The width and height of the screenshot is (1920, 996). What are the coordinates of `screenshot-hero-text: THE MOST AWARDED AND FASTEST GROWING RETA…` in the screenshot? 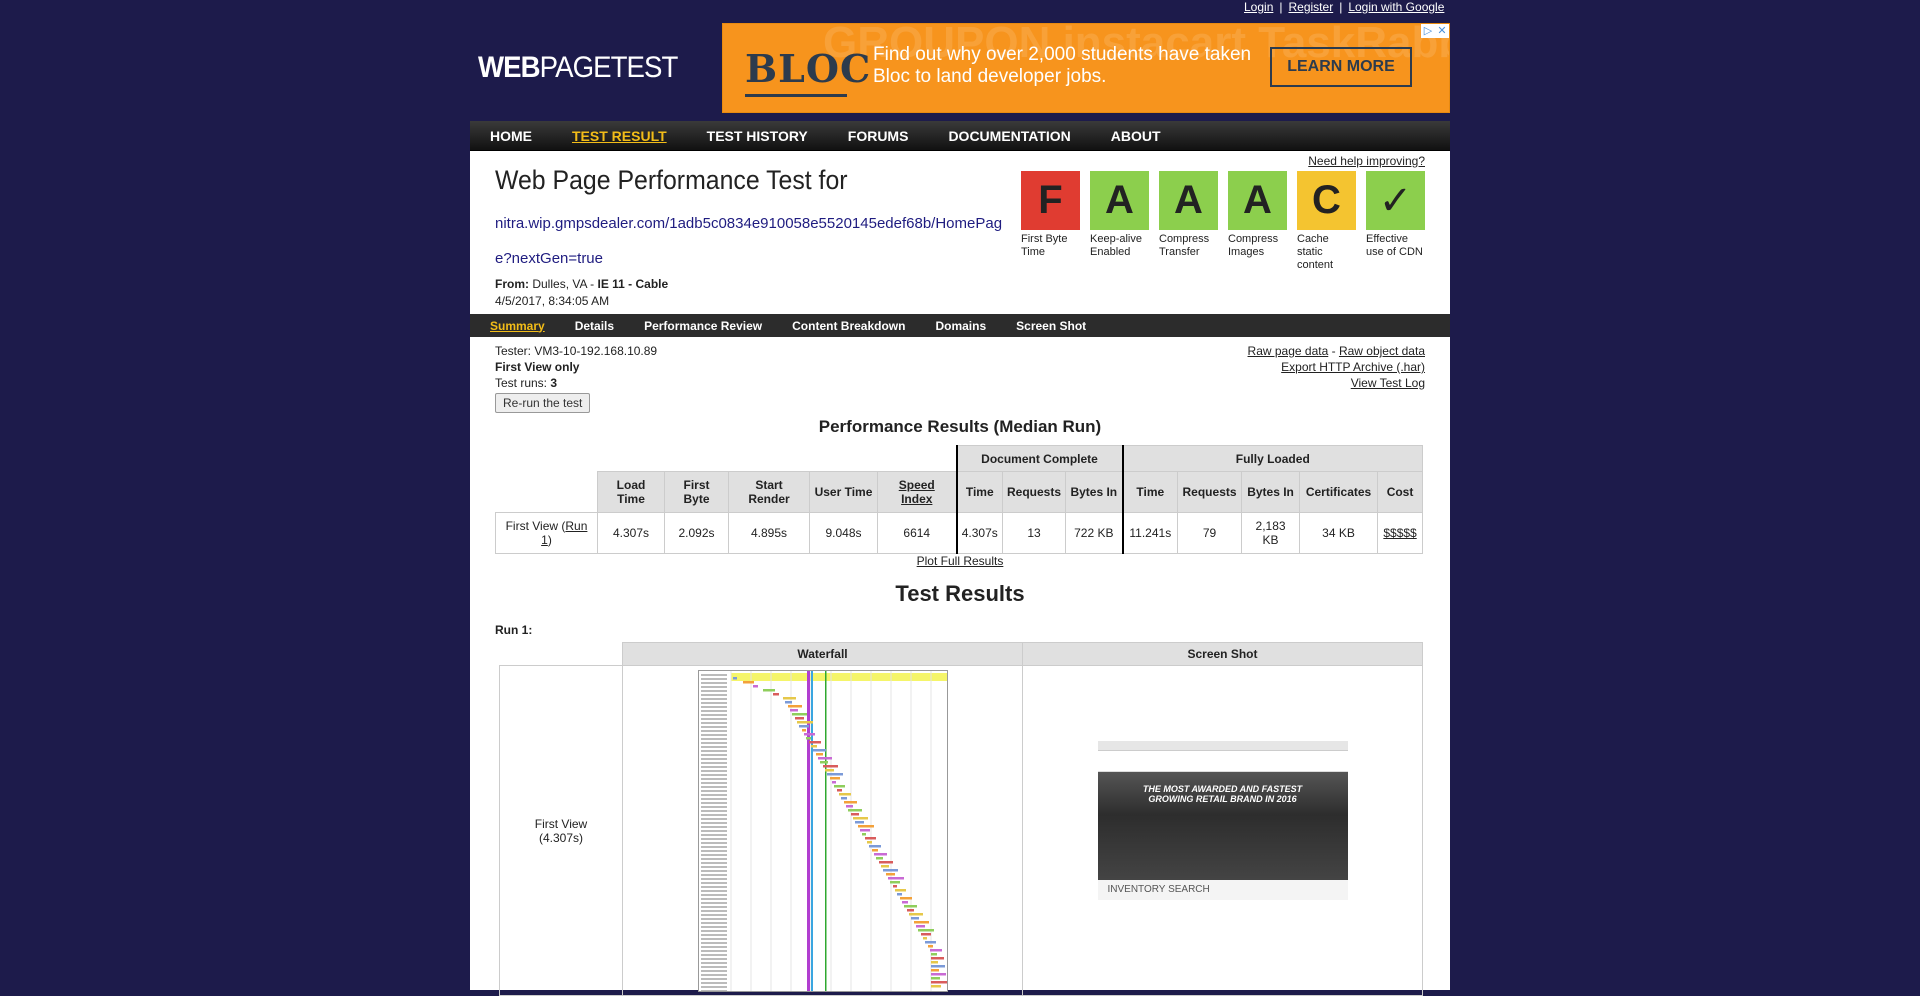 It's located at (1222, 793).